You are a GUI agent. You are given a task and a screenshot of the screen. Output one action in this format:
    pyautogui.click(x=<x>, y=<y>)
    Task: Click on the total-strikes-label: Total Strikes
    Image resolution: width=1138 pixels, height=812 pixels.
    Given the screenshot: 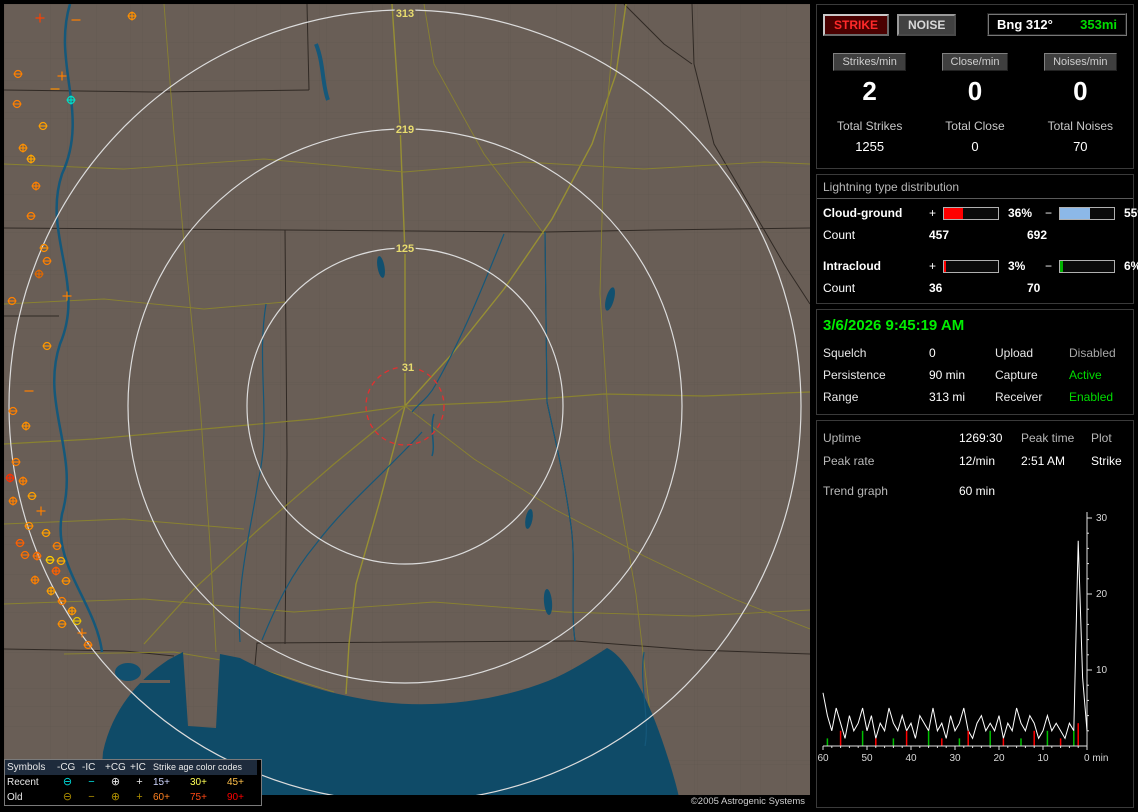 What is the action you would take?
    pyautogui.click(x=869, y=126)
    